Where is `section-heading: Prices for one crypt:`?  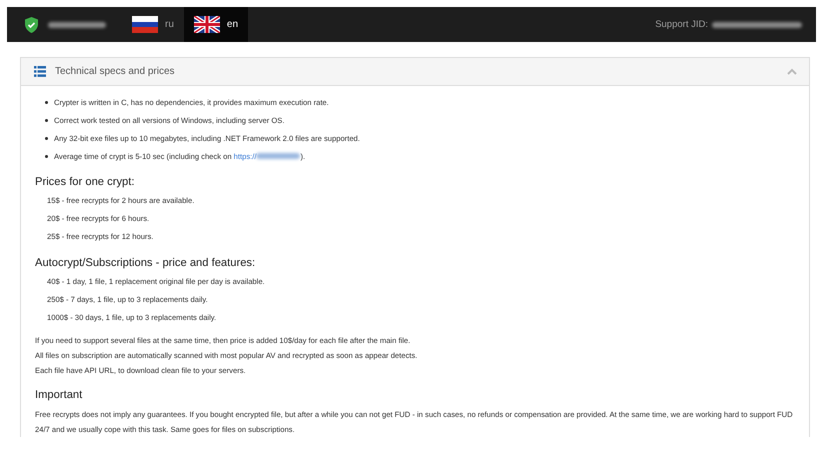 section-heading: Prices for one crypt: is located at coordinates (85, 182).